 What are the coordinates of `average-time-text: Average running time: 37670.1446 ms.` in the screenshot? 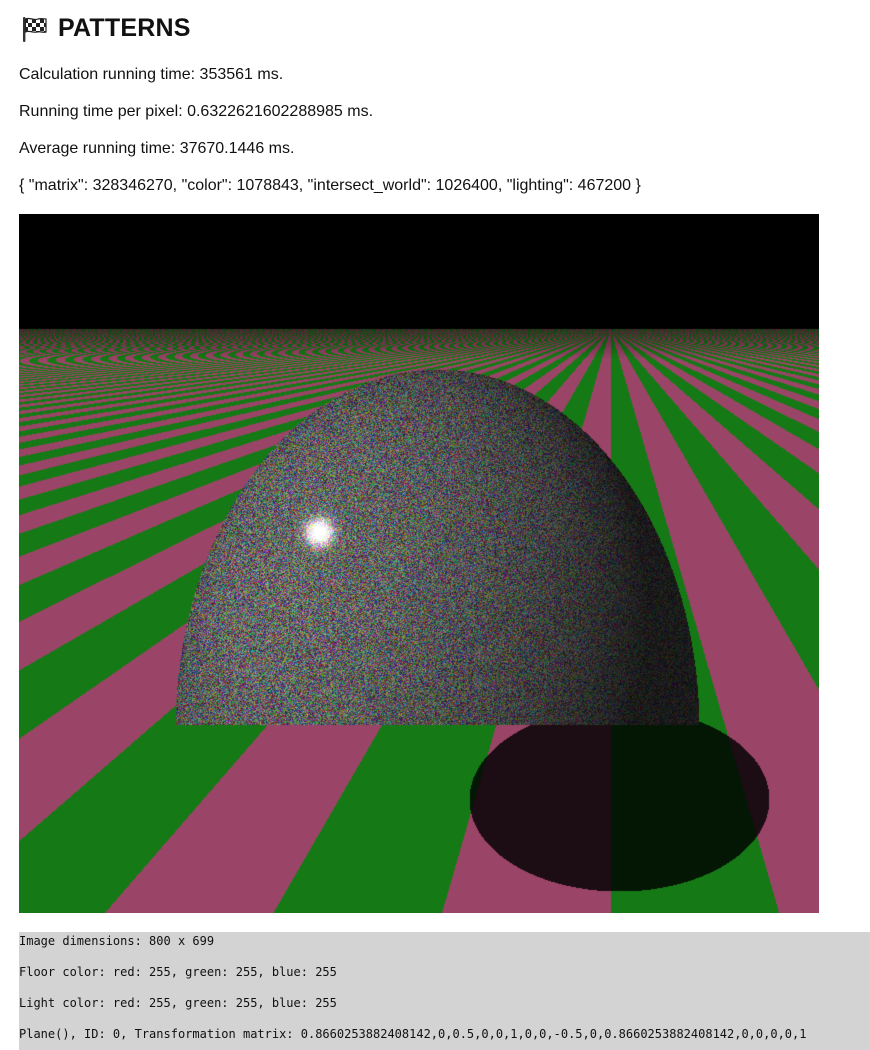 It's located at (157, 148).